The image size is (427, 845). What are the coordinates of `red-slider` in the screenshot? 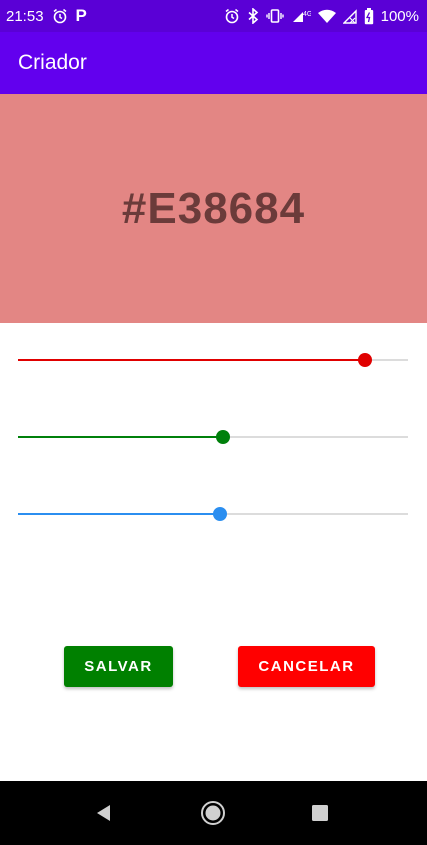 It's located at (213, 360).